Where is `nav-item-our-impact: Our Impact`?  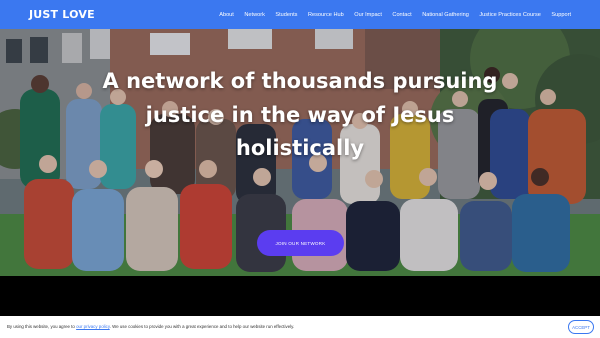 nav-item-our-impact: Our Impact is located at coordinates (368, 15).